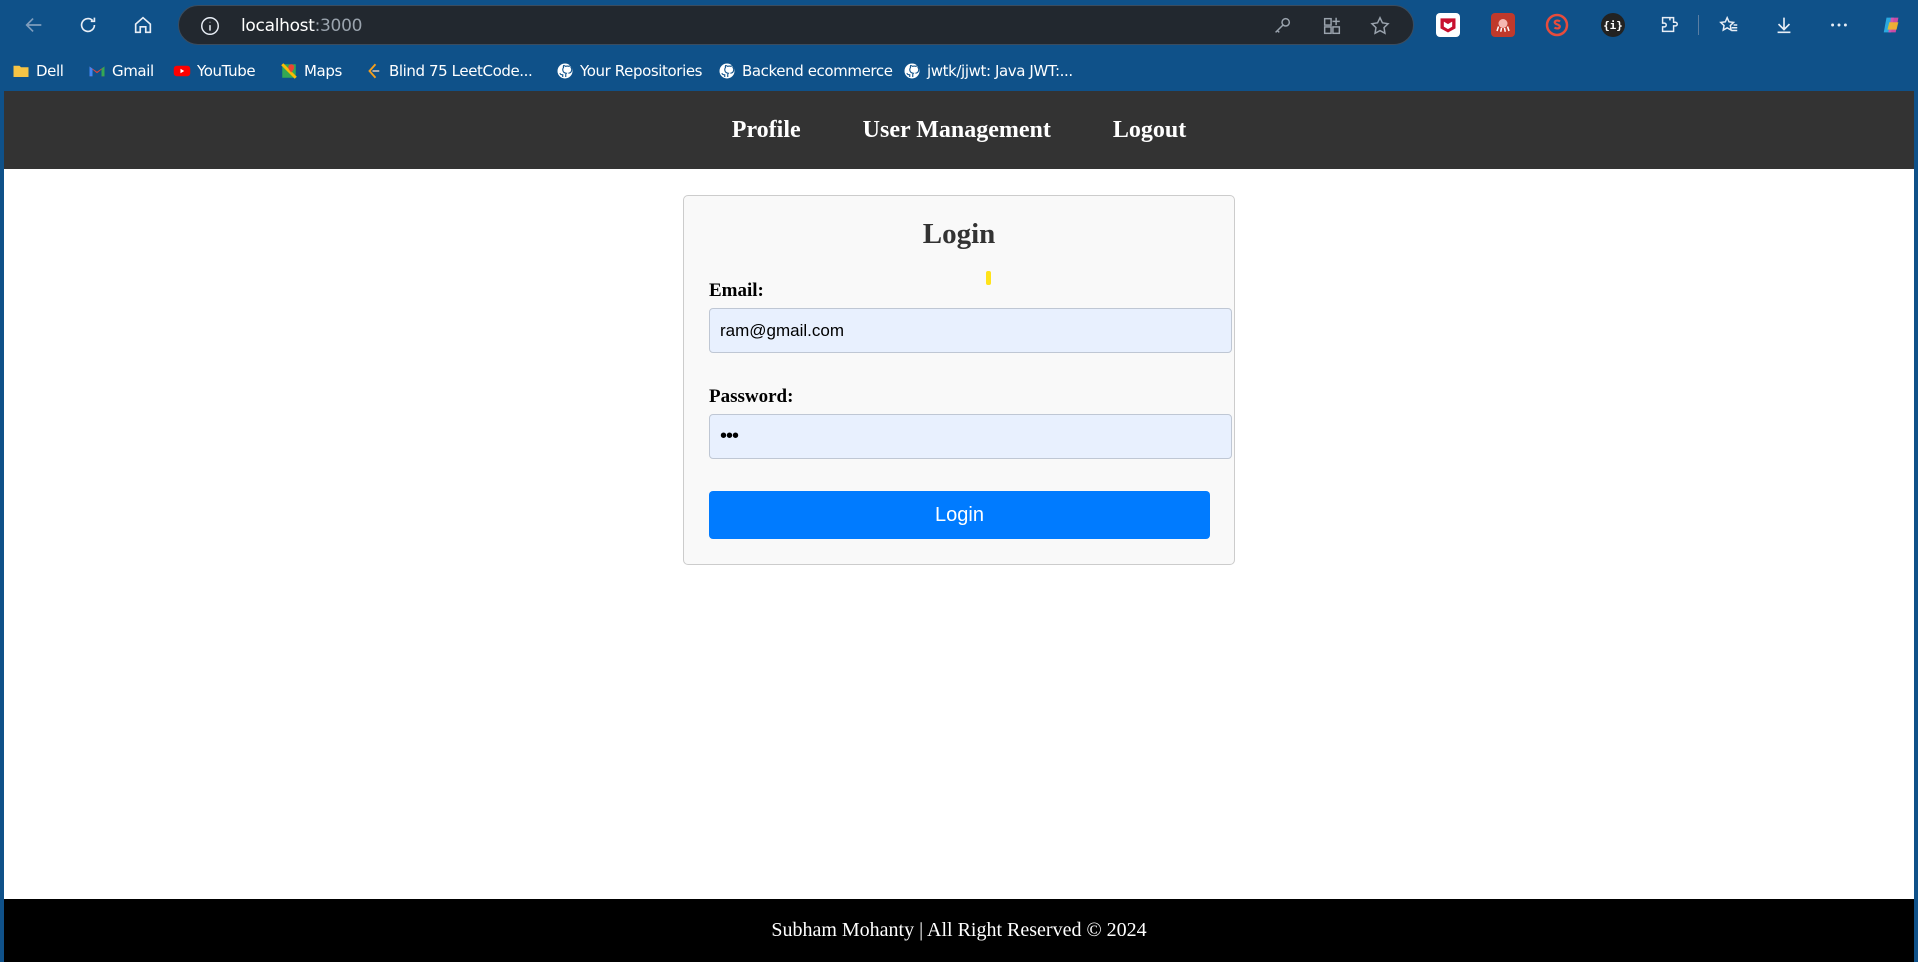  What do you see at coordinates (817, 71) in the screenshot?
I see `bookmark-label: Backend ecommerce` at bounding box center [817, 71].